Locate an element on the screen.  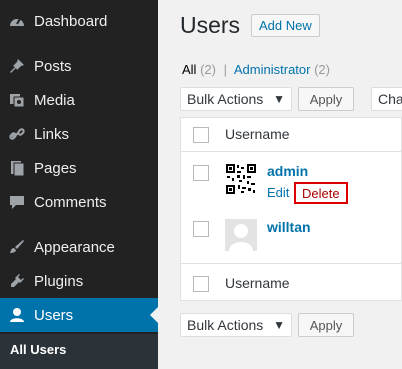
sidebar-item-label: Dashboard is located at coordinates (71, 21).